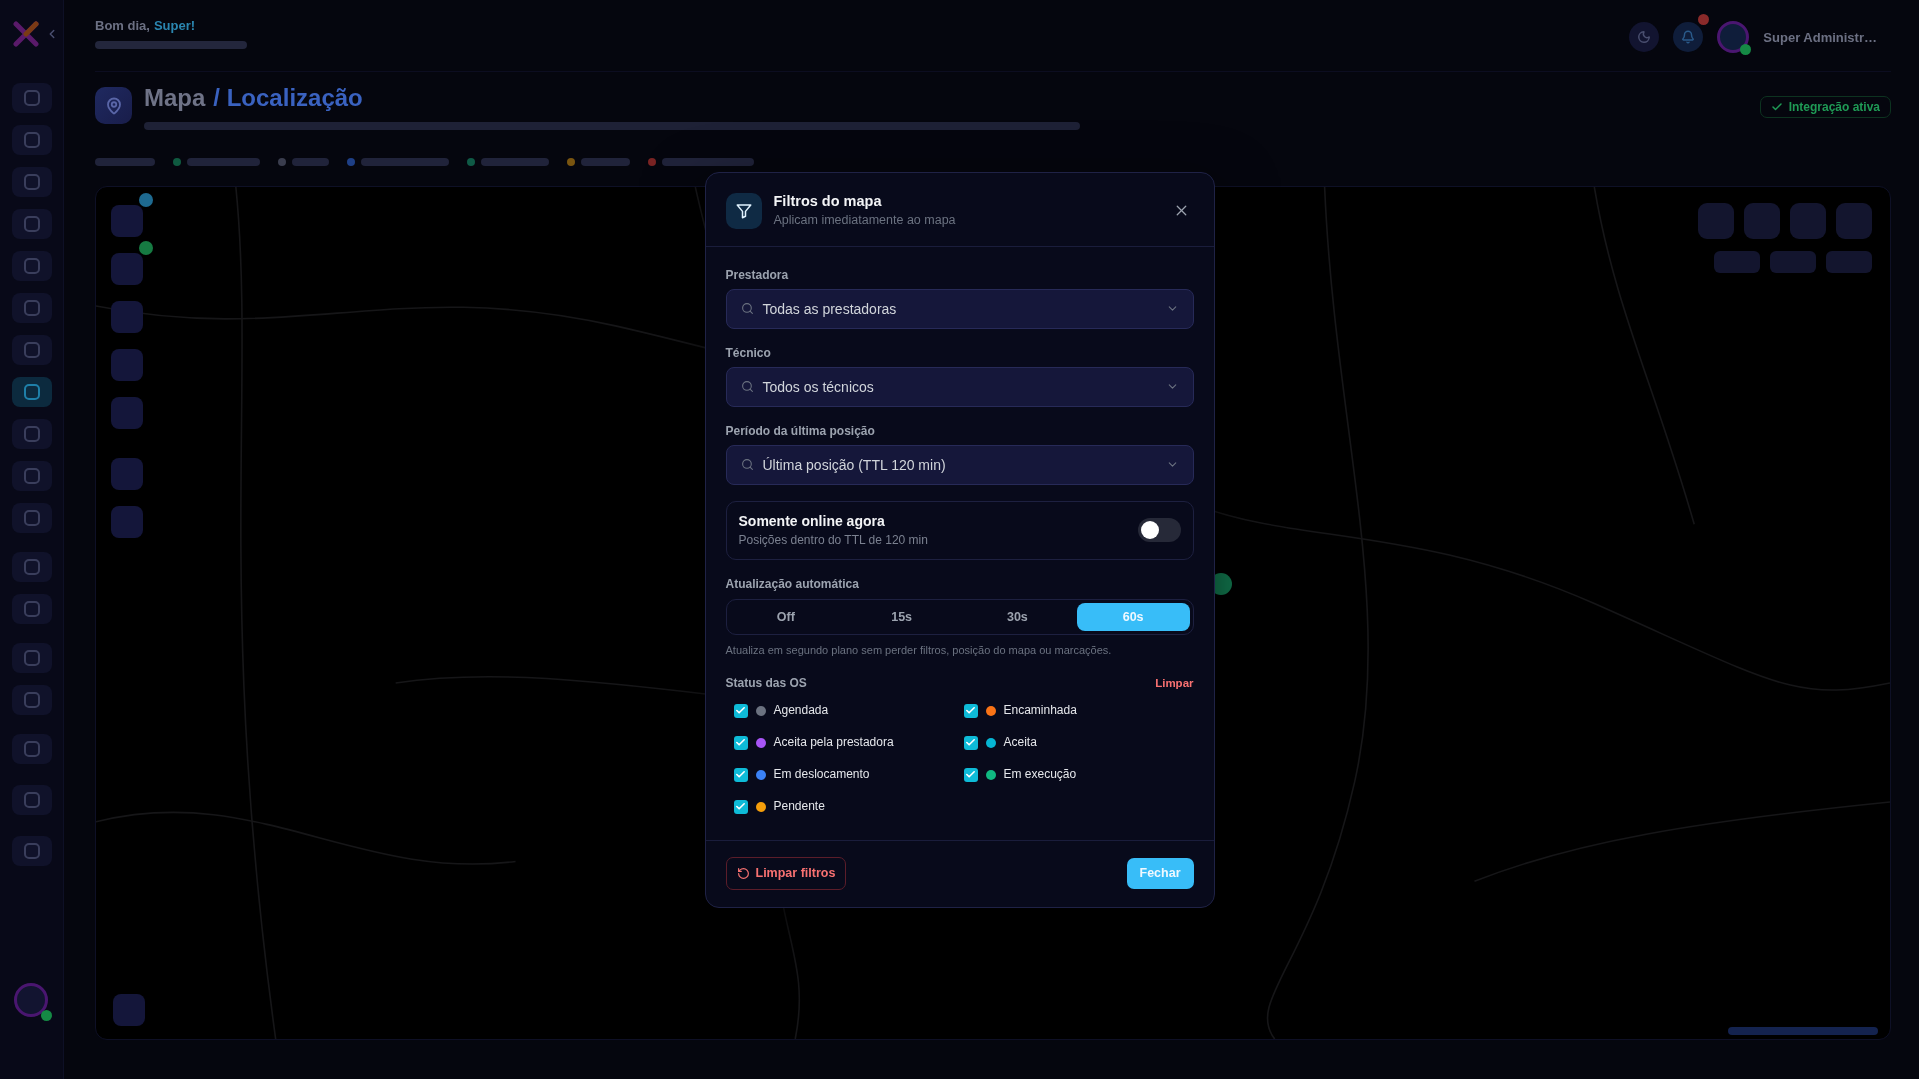 This screenshot has width=1919, height=1079. What do you see at coordinates (288, 98) in the screenshot?
I see `page-breadcrumb: / Localização` at bounding box center [288, 98].